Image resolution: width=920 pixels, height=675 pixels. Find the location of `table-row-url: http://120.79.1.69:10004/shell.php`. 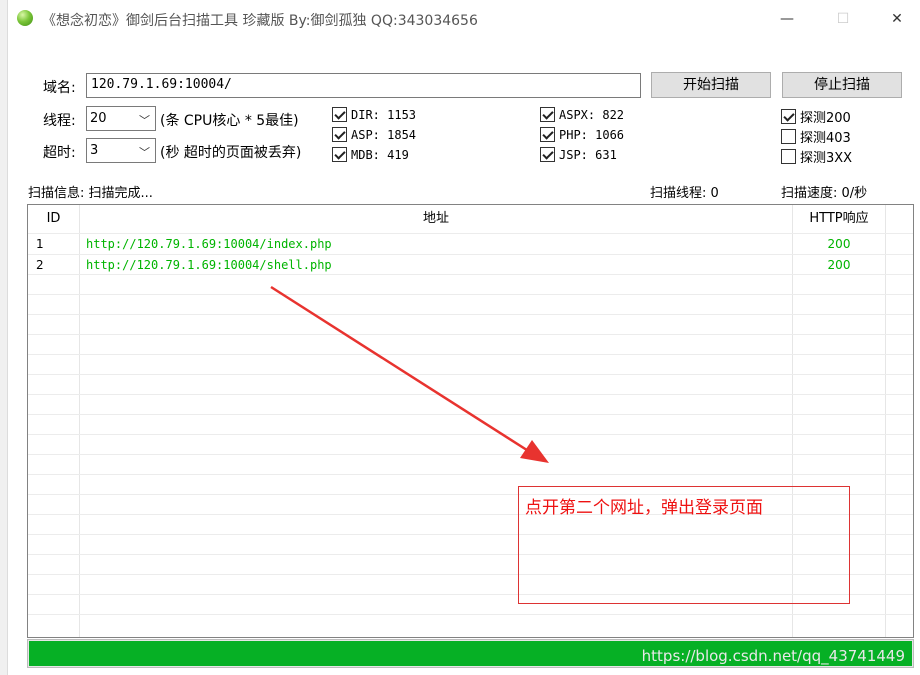

table-row-url: http://120.79.1.69:10004/shell.php is located at coordinates (209, 265).